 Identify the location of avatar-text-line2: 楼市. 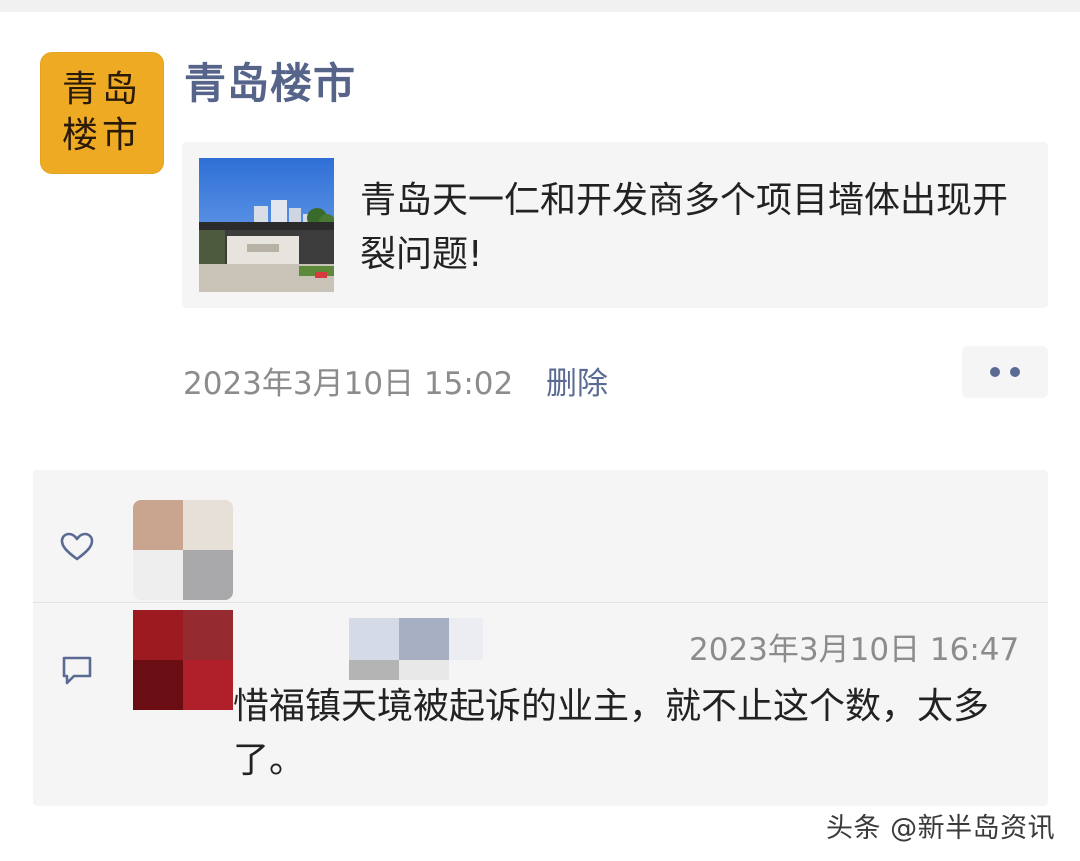
(101, 135).